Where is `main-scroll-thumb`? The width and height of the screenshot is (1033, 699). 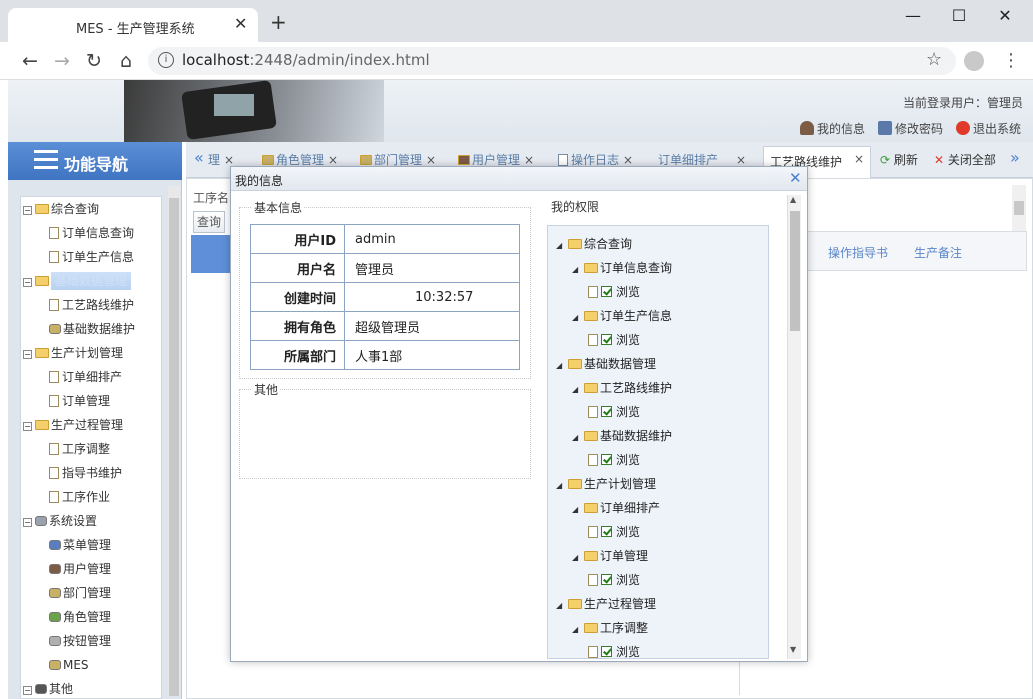
main-scroll-thumb is located at coordinates (1019, 208).